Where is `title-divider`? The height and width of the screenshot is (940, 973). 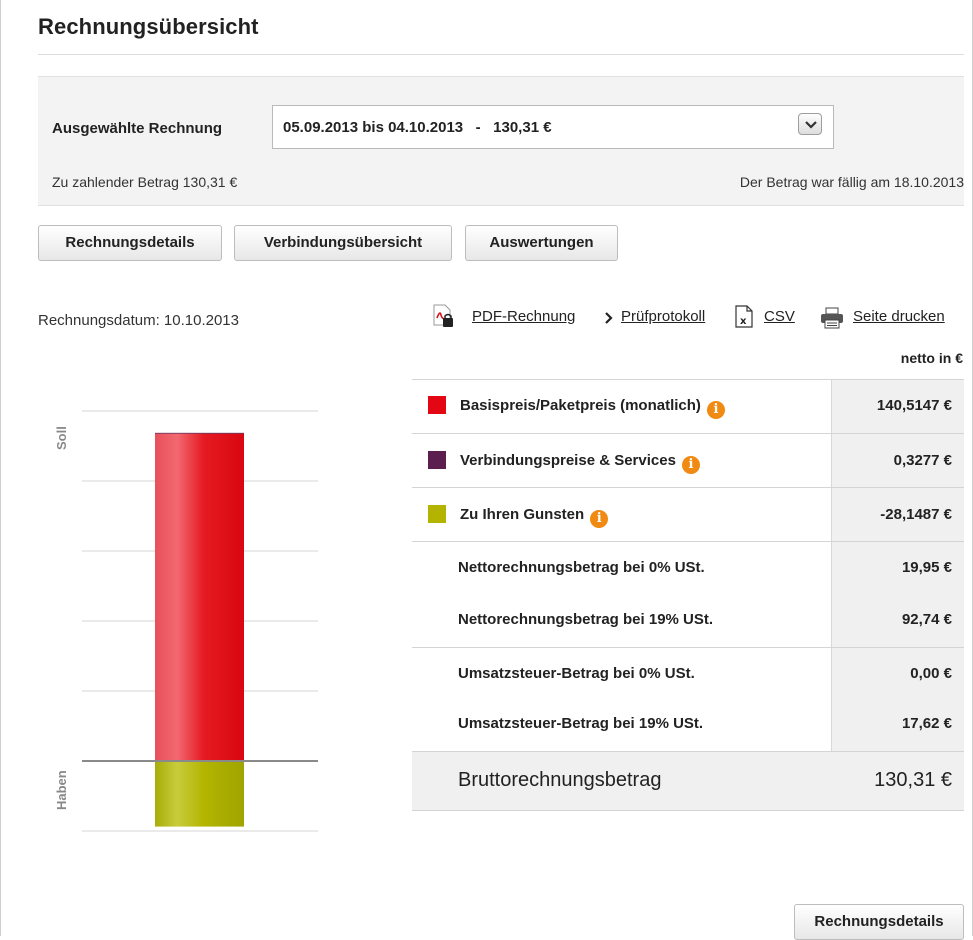 title-divider is located at coordinates (501, 54).